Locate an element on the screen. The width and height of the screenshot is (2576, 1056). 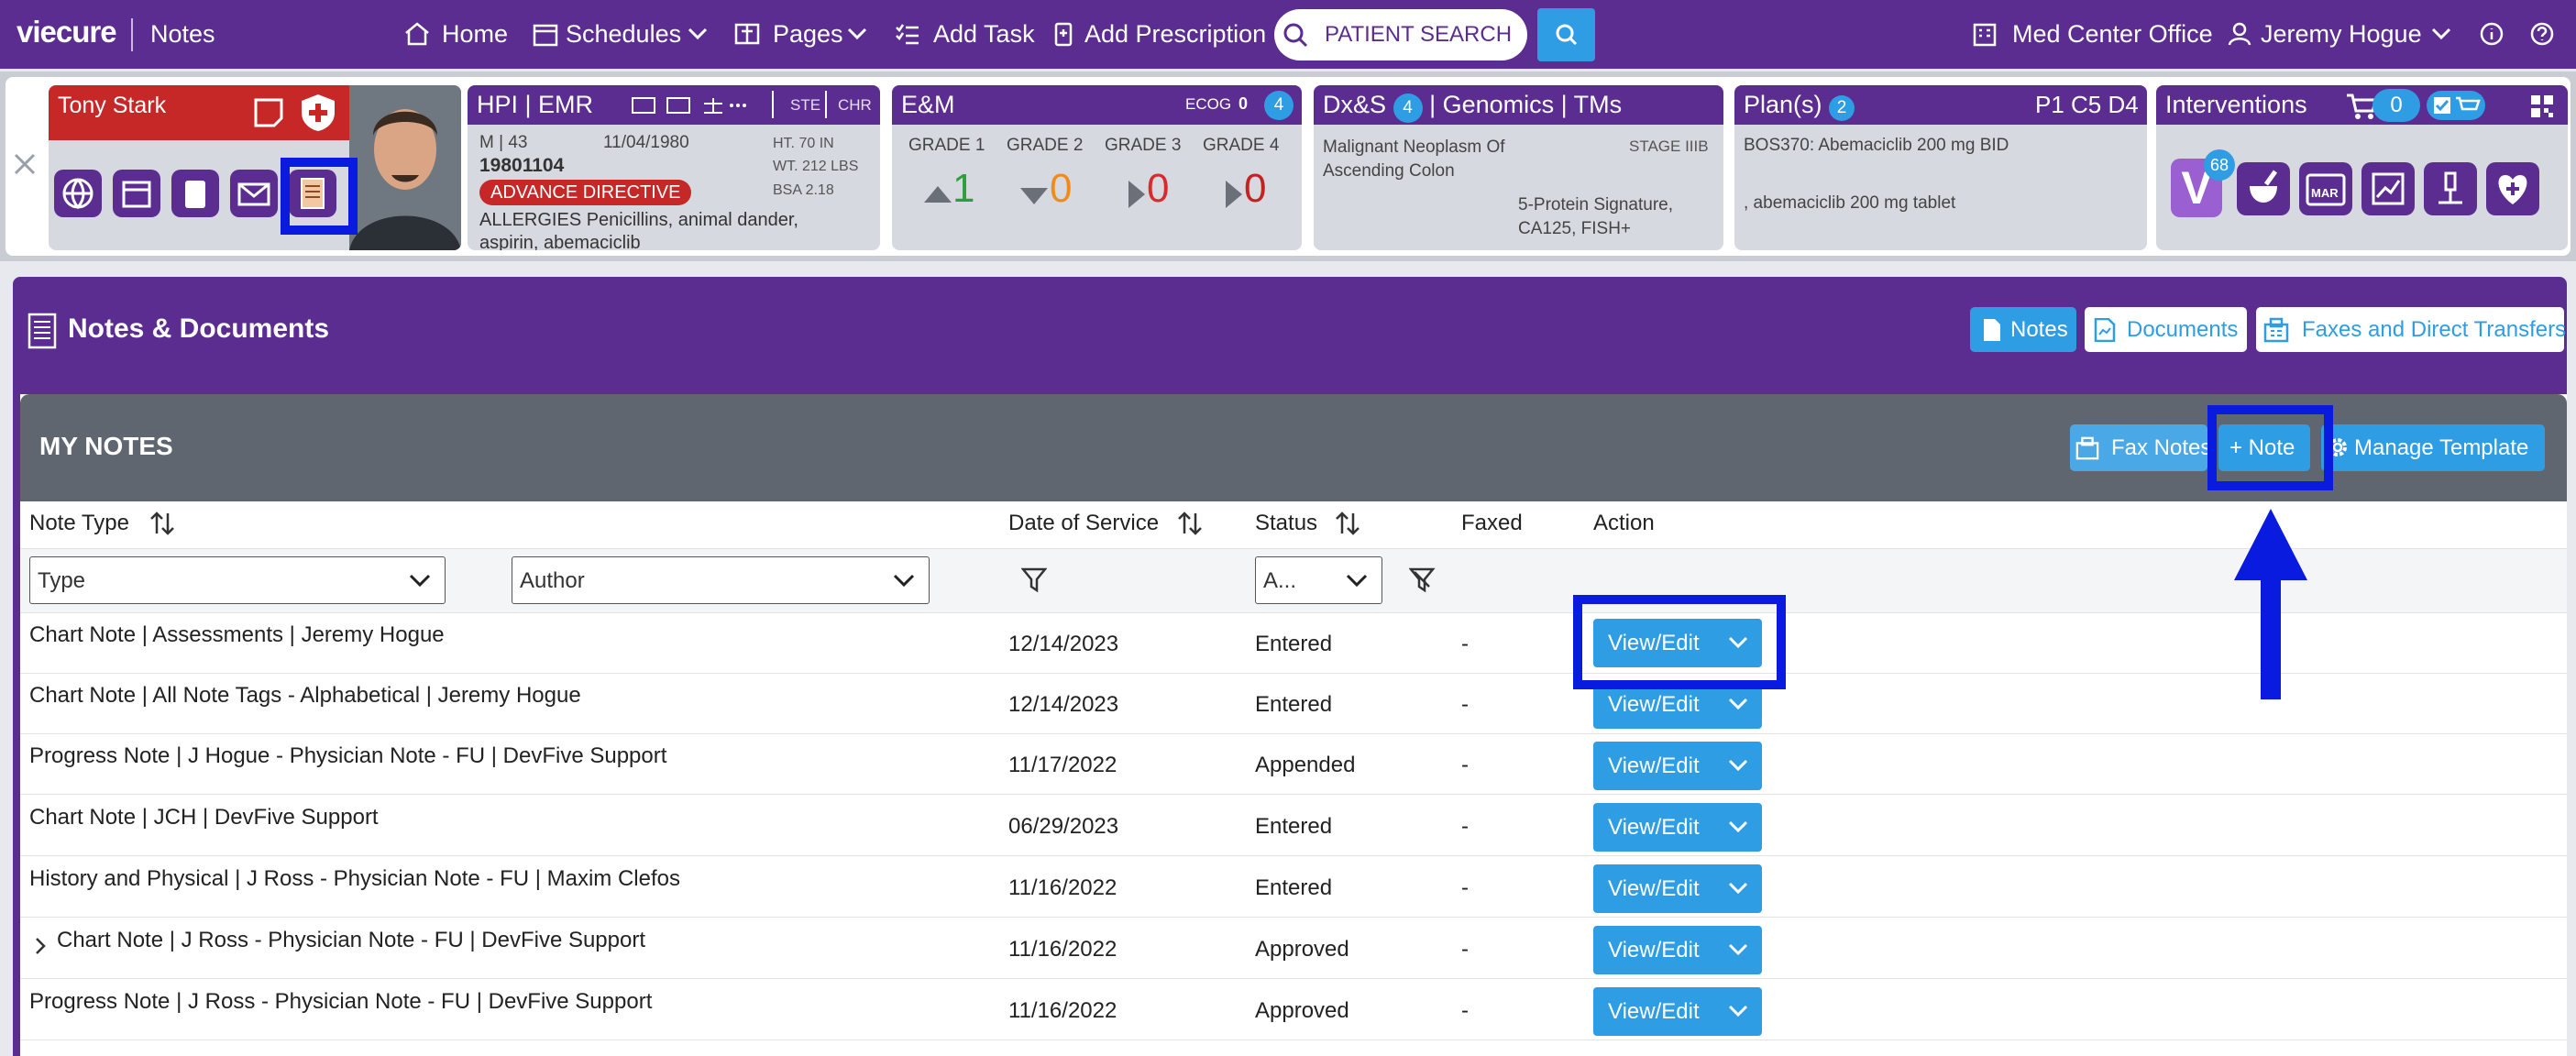
search-button is located at coordinates (1566, 34).